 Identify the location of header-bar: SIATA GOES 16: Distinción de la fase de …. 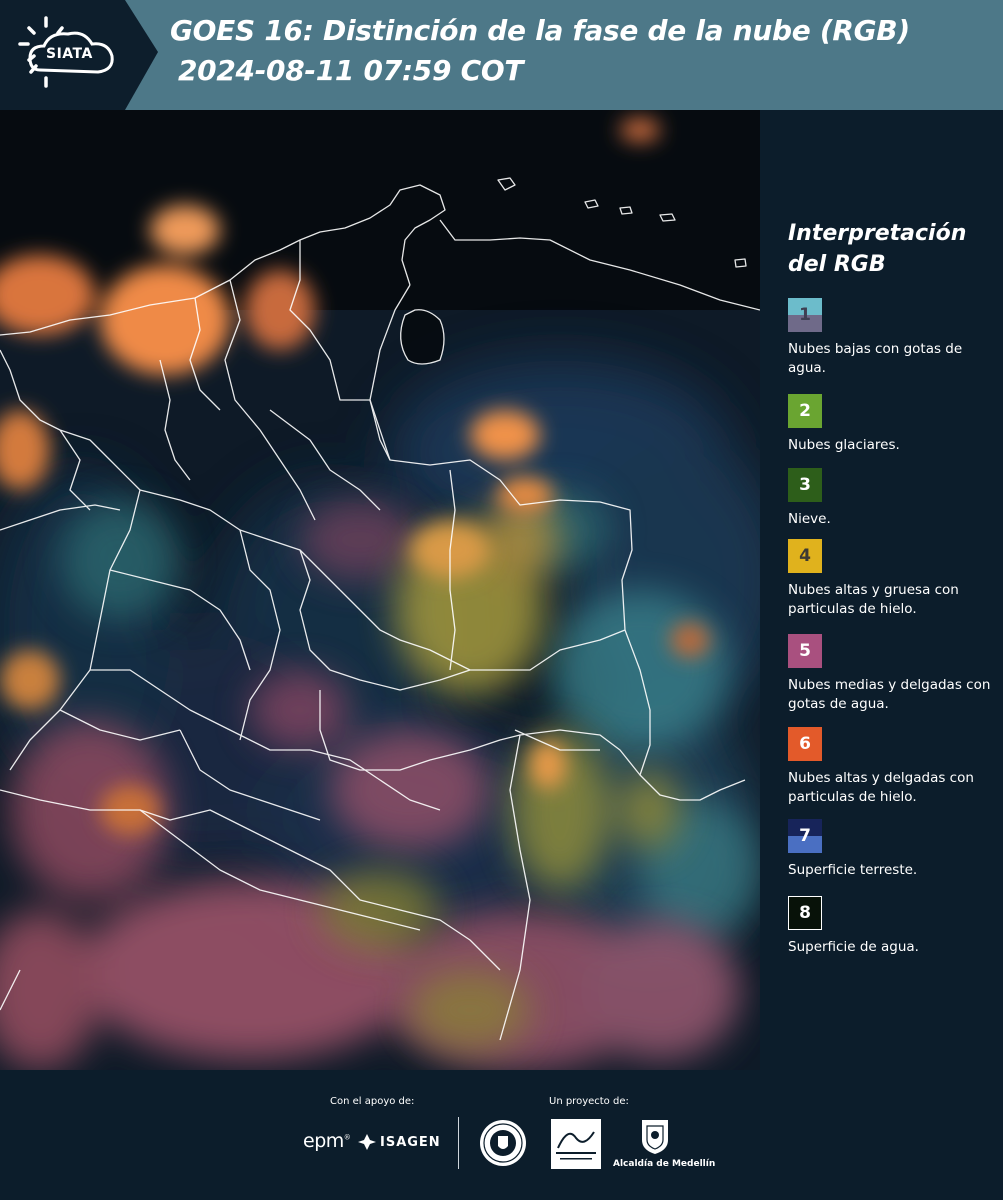
(501, 55).